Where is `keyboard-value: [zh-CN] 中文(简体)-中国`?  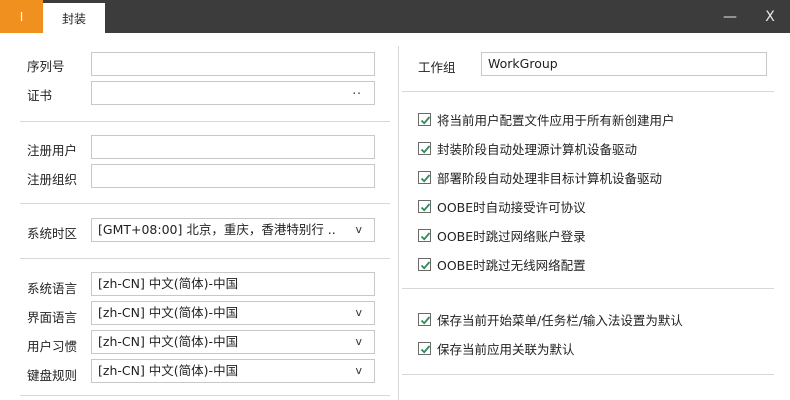 keyboard-value: [zh-CN] 中文(简体)-中国 is located at coordinates (168, 370).